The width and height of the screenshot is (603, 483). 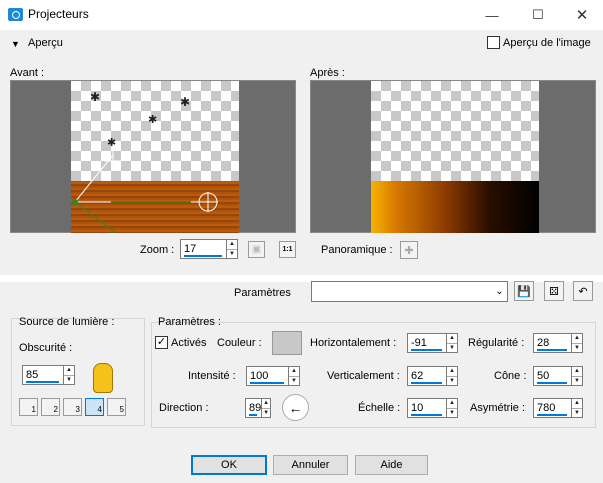 I want to click on color-swatch, so click(x=287, y=343).